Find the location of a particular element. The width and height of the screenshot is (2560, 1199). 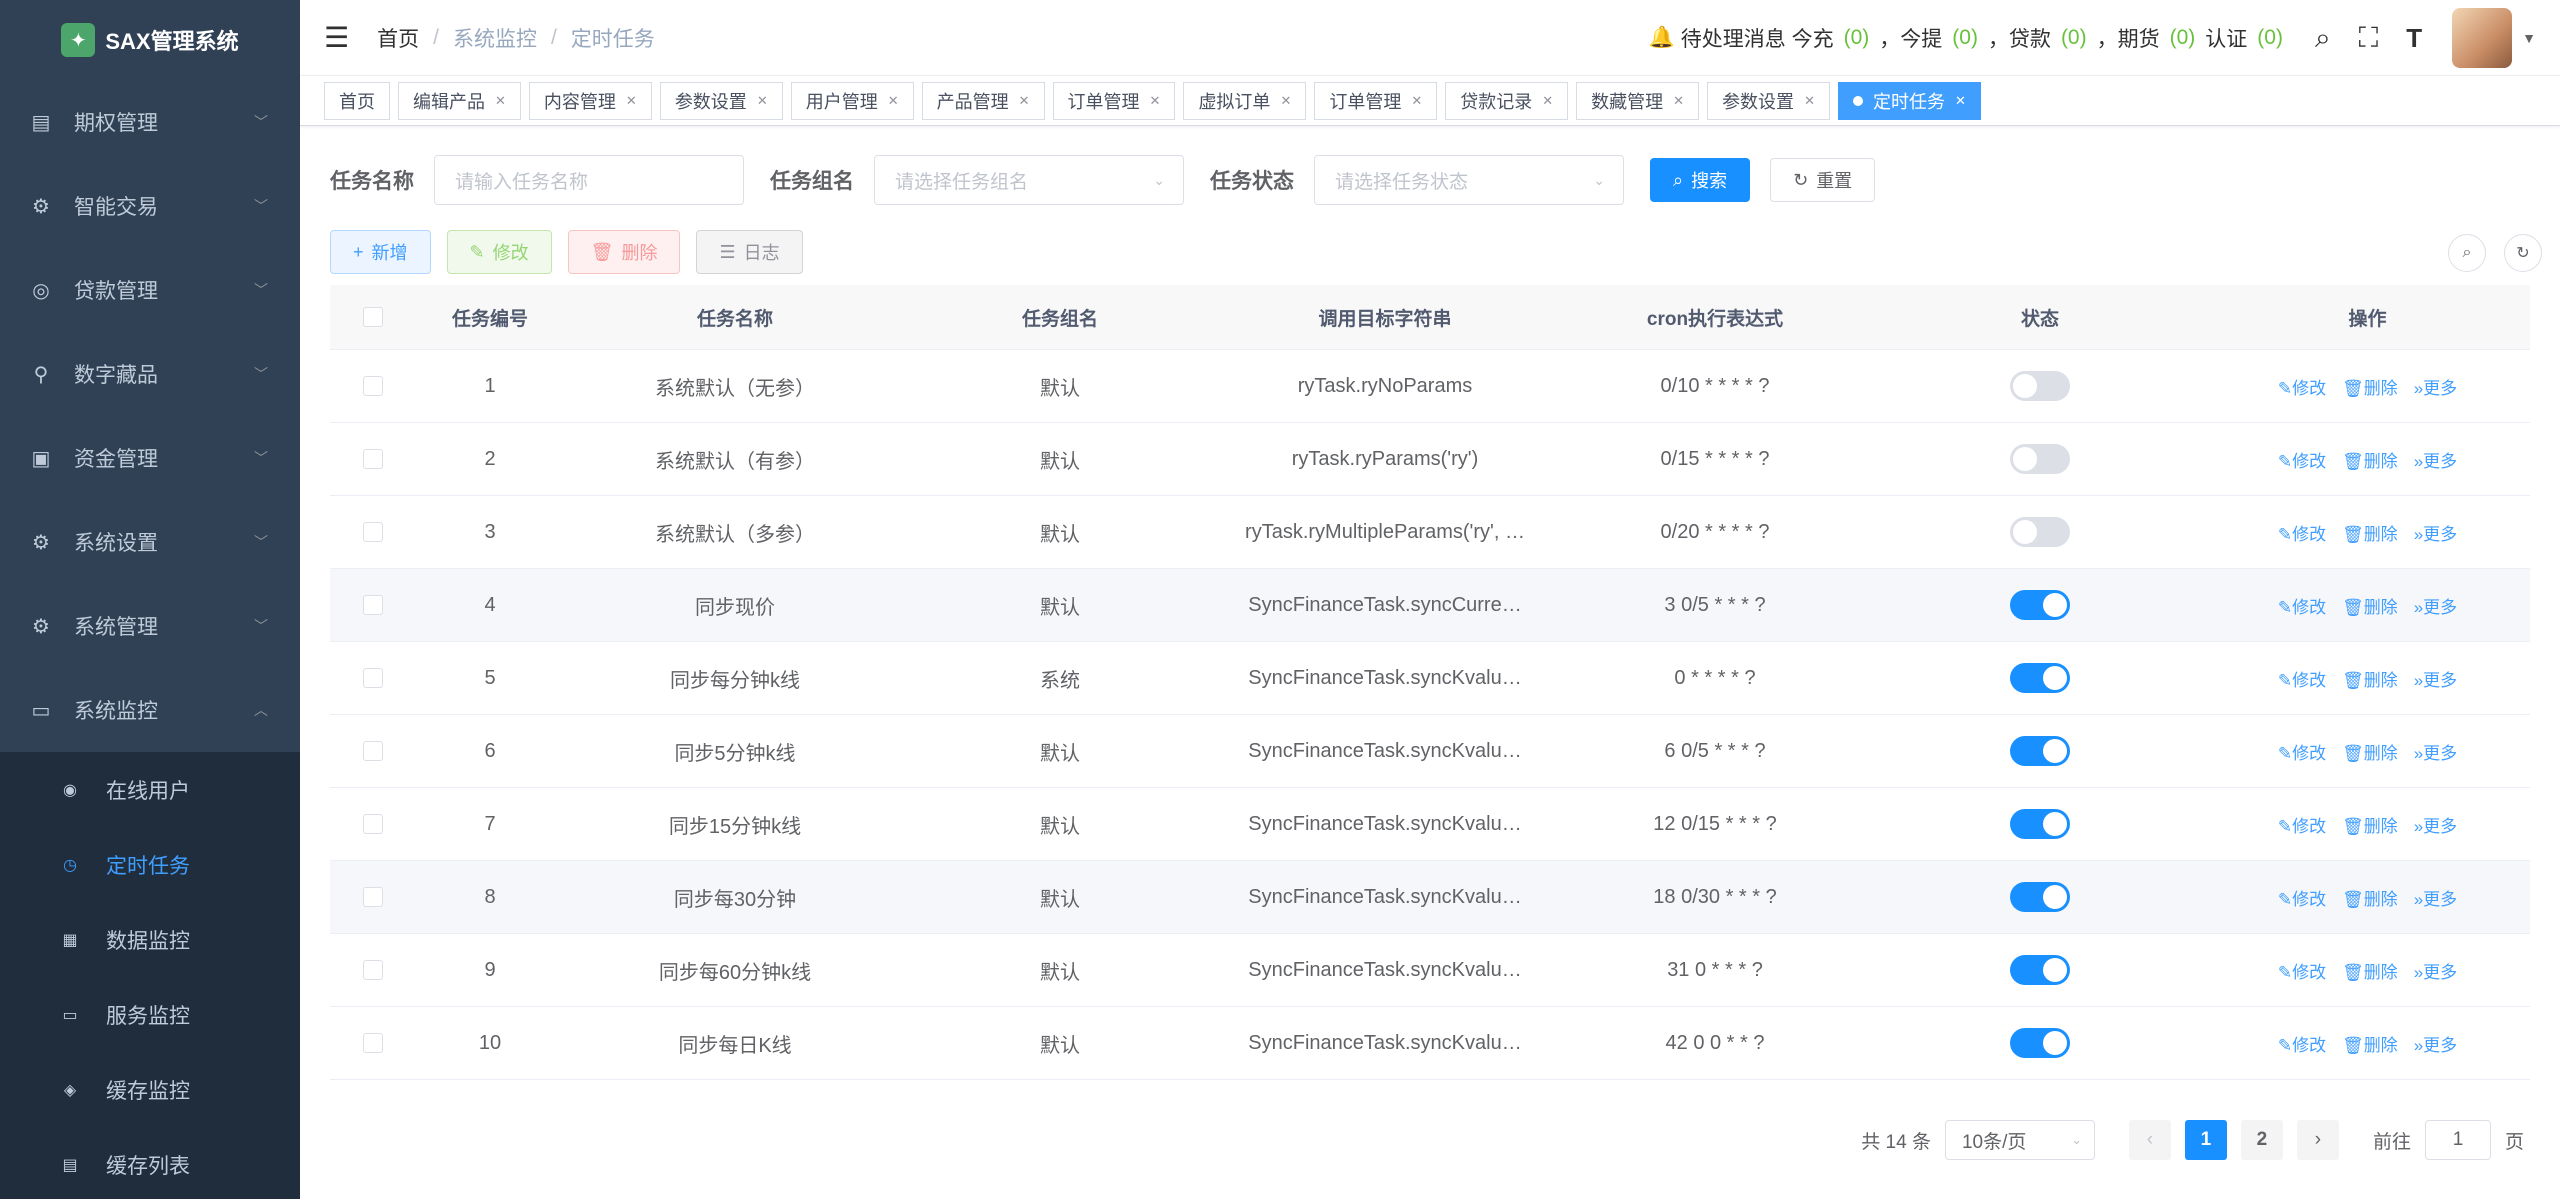

sidebar-menu-item: ◎ 贷款管理 ﹀ is located at coordinates (150, 290).